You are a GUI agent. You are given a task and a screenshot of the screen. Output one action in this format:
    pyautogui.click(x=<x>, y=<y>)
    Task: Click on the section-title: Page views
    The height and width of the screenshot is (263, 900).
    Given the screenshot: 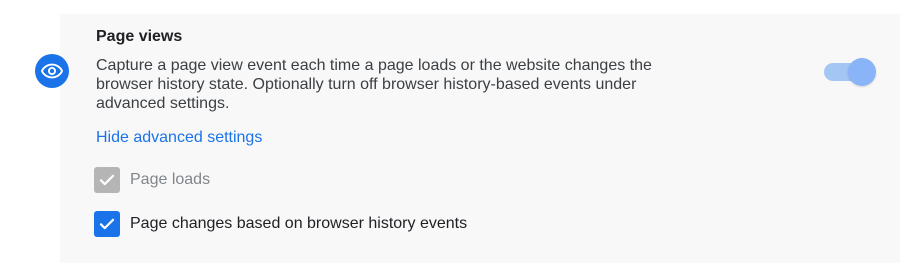 What is the action you would take?
    pyautogui.click(x=139, y=36)
    